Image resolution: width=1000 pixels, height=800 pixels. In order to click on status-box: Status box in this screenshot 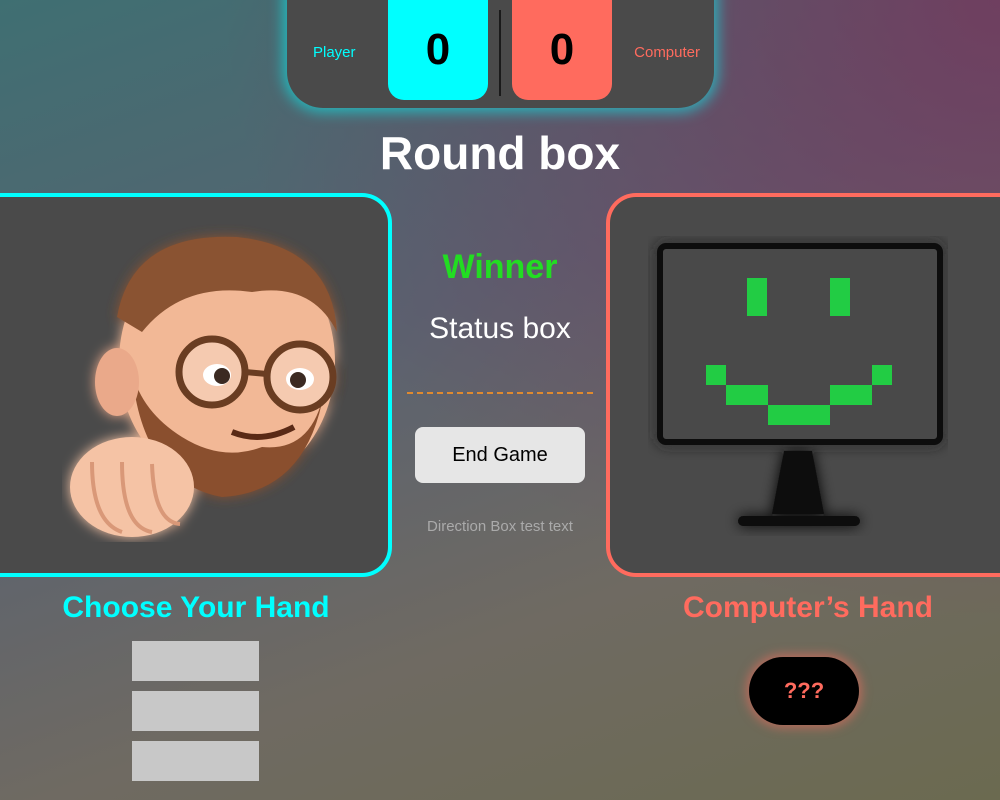, I will do `click(500, 328)`.